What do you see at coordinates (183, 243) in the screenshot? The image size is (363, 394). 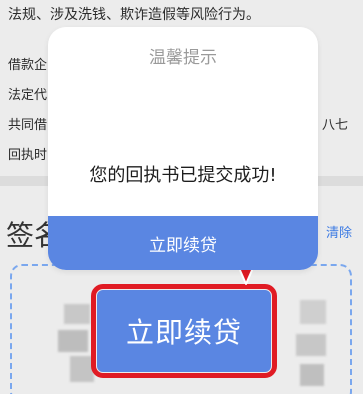 I see `renew-loan-button: 立即续贷` at bounding box center [183, 243].